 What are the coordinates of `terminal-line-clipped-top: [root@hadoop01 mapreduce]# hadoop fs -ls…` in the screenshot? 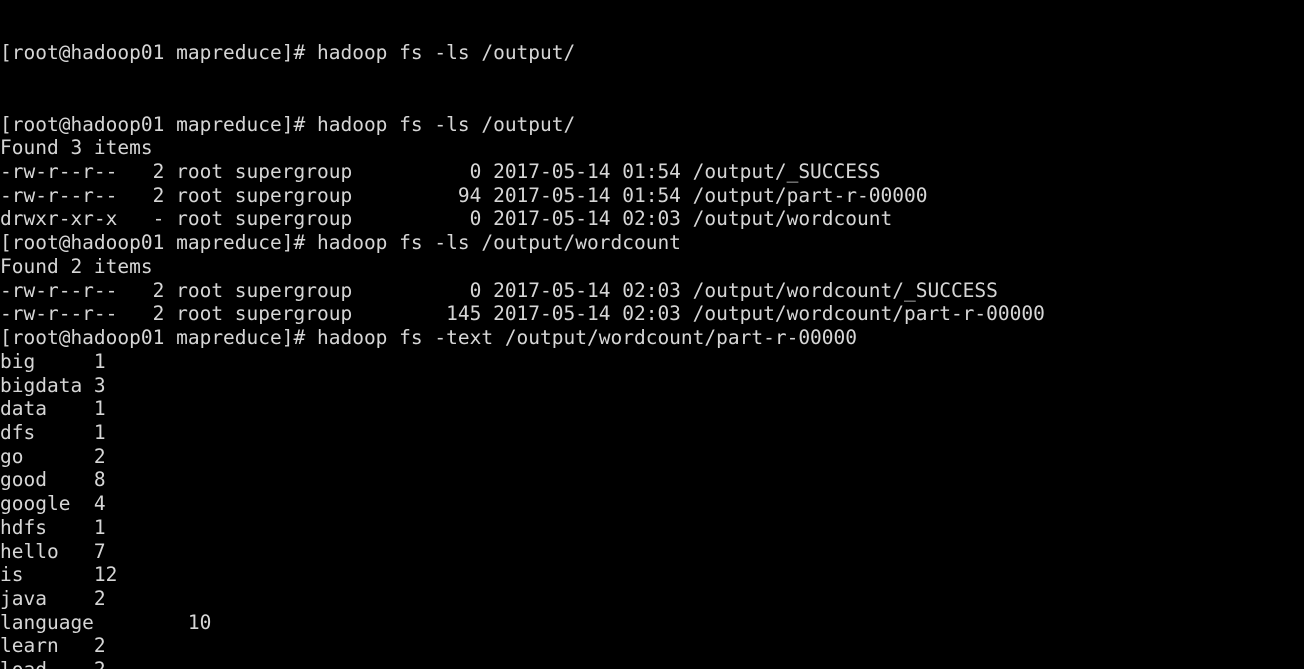 It's located at (288, 53).